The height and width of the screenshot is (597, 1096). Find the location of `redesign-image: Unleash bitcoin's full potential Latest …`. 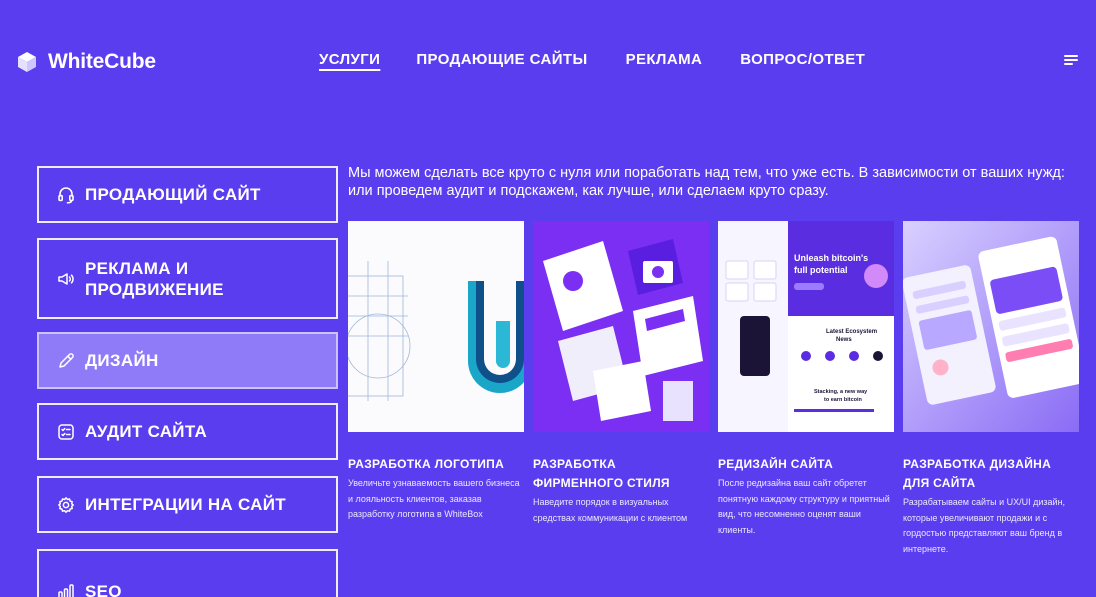

redesign-image: Unleash bitcoin's full potential Latest … is located at coordinates (806, 326).